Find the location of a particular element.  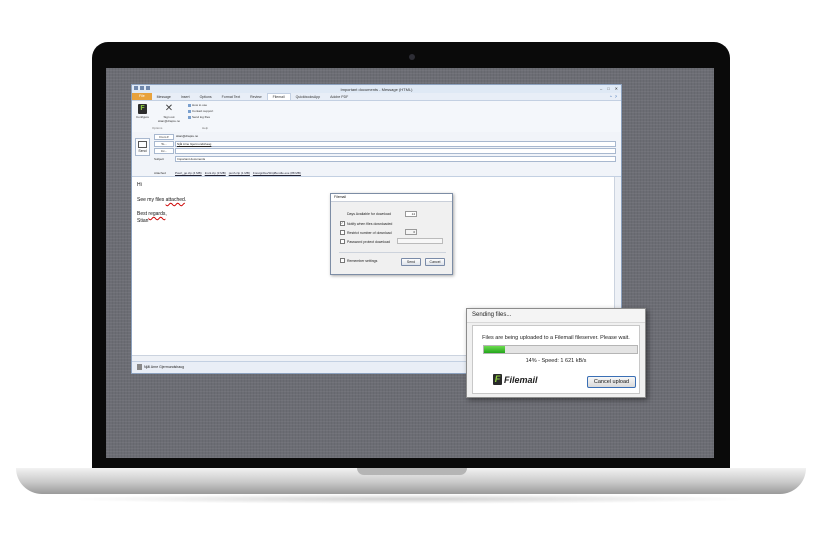

body-text: regards is located at coordinates (157, 214).